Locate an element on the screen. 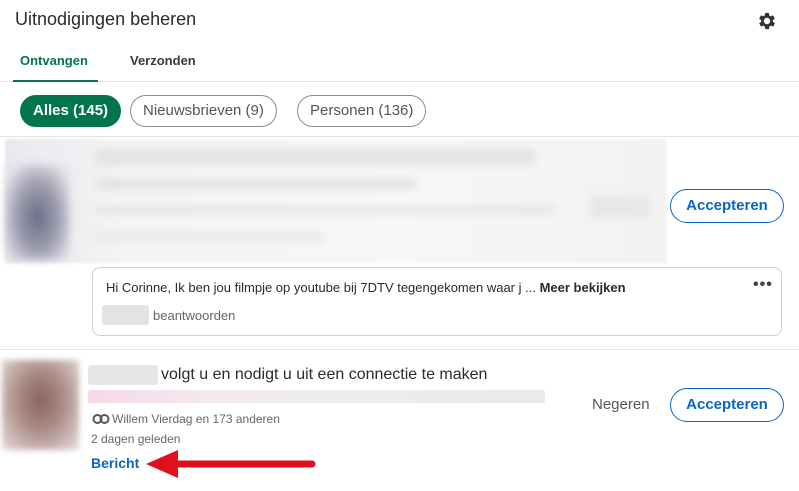  mutual-connections-icon is located at coordinates (101, 419).